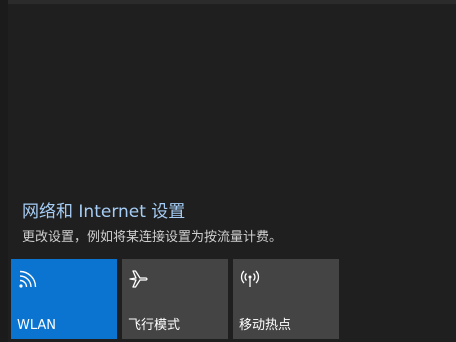 The width and height of the screenshot is (456, 342). What do you see at coordinates (154, 325) in the screenshot?
I see `airplane-mode-label: 飞行模式` at bounding box center [154, 325].